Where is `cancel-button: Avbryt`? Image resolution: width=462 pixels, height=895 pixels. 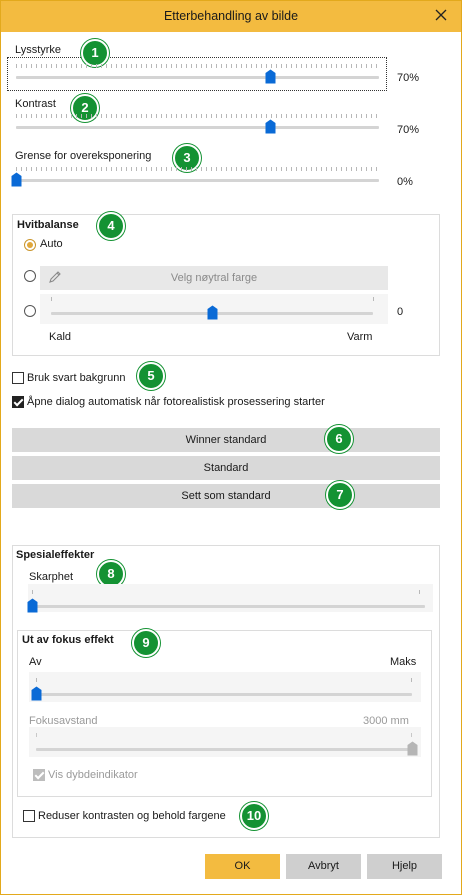 cancel-button: Avbryt is located at coordinates (323, 866).